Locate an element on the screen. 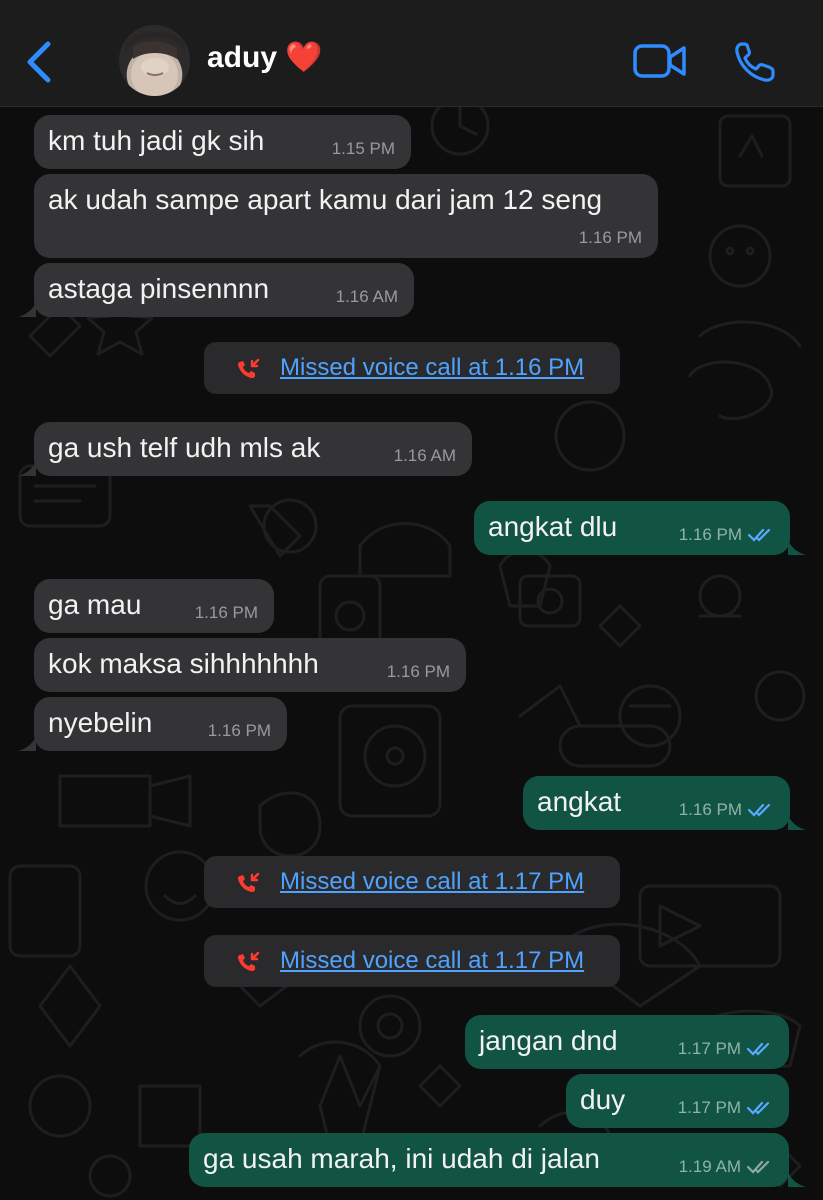 The image size is (823, 1200). message-text: astaga pinsennnn is located at coordinates (159, 288).